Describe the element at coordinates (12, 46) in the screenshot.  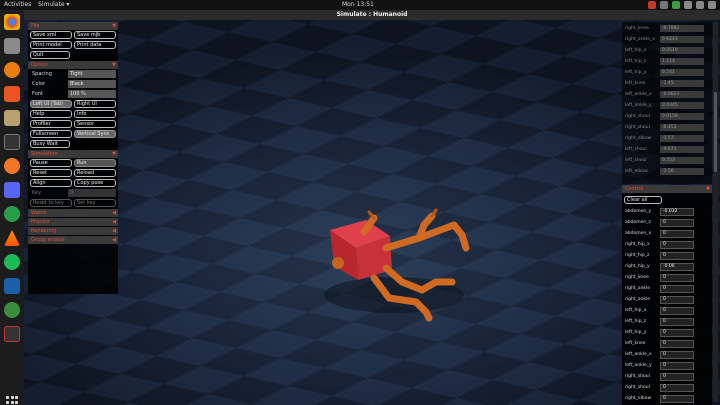
I see `files-icon` at that location.